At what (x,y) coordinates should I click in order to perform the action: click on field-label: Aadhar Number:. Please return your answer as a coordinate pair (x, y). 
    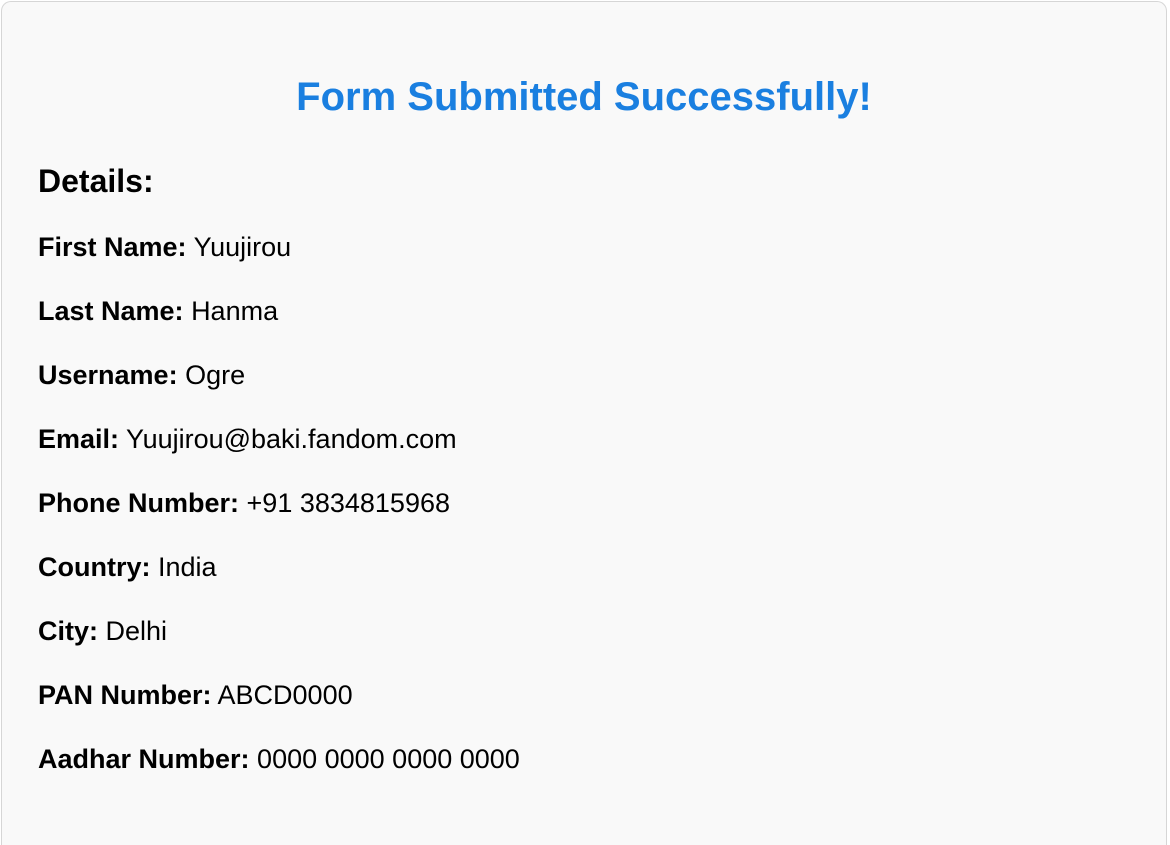
    Looking at the image, I should click on (144, 759).